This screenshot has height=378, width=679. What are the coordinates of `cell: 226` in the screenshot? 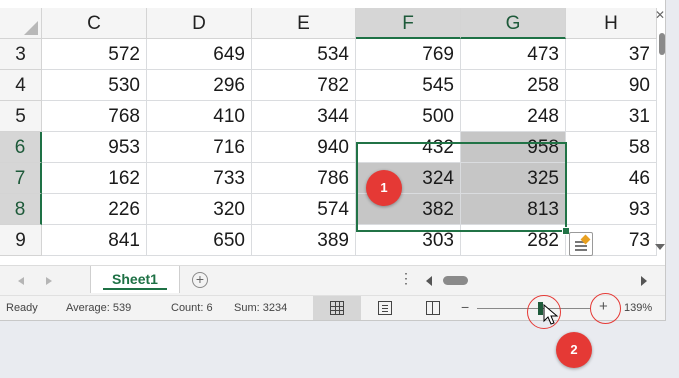 It's located at (94, 209).